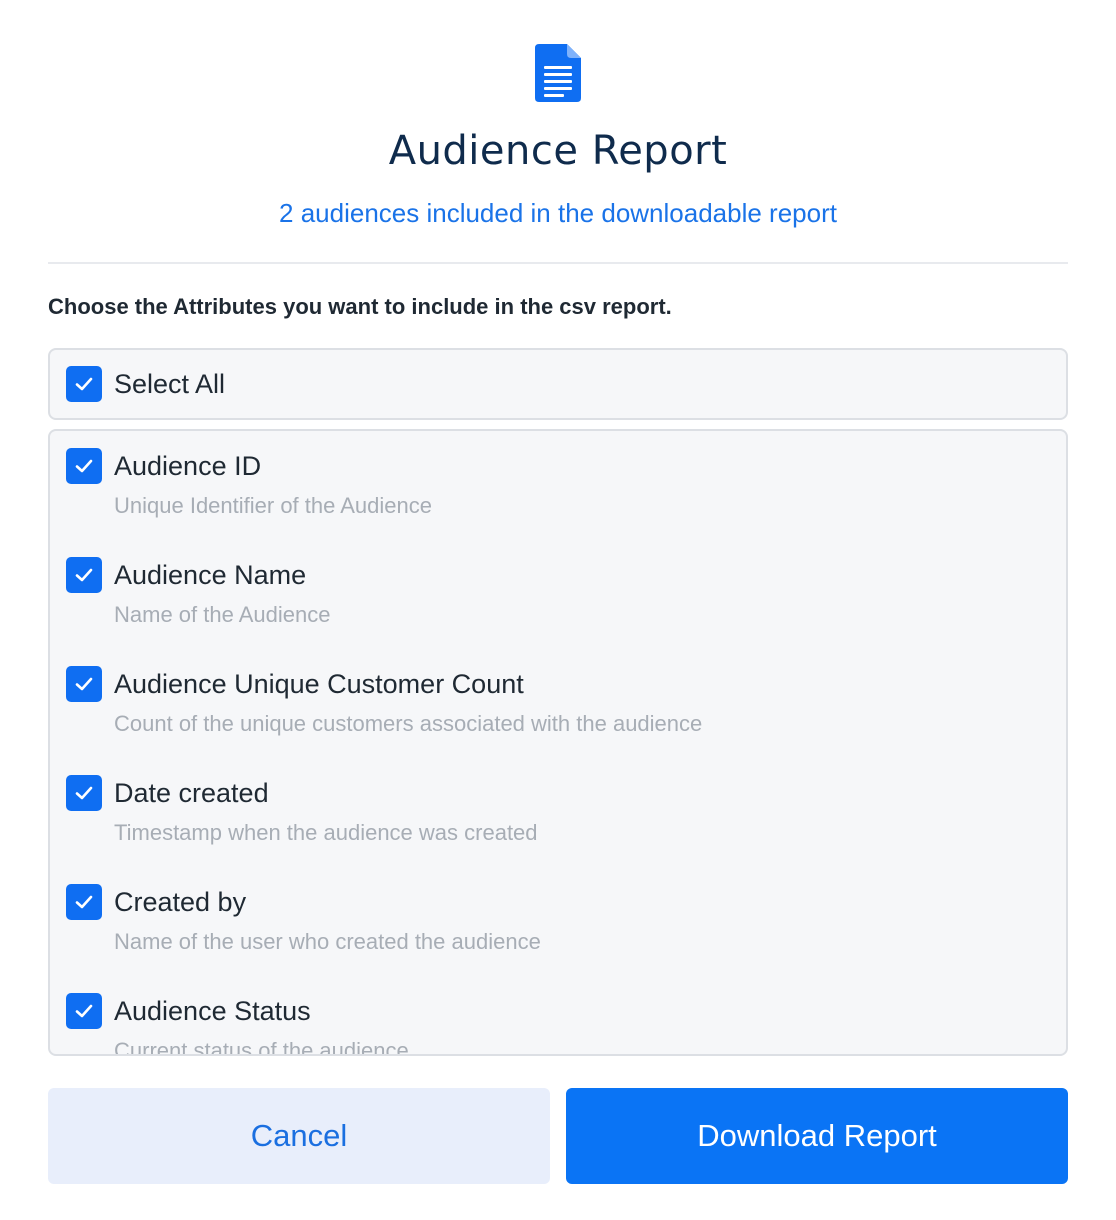  What do you see at coordinates (261, 1047) in the screenshot?
I see `attribute-description: Current status of the audience` at bounding box center [261, 1047].